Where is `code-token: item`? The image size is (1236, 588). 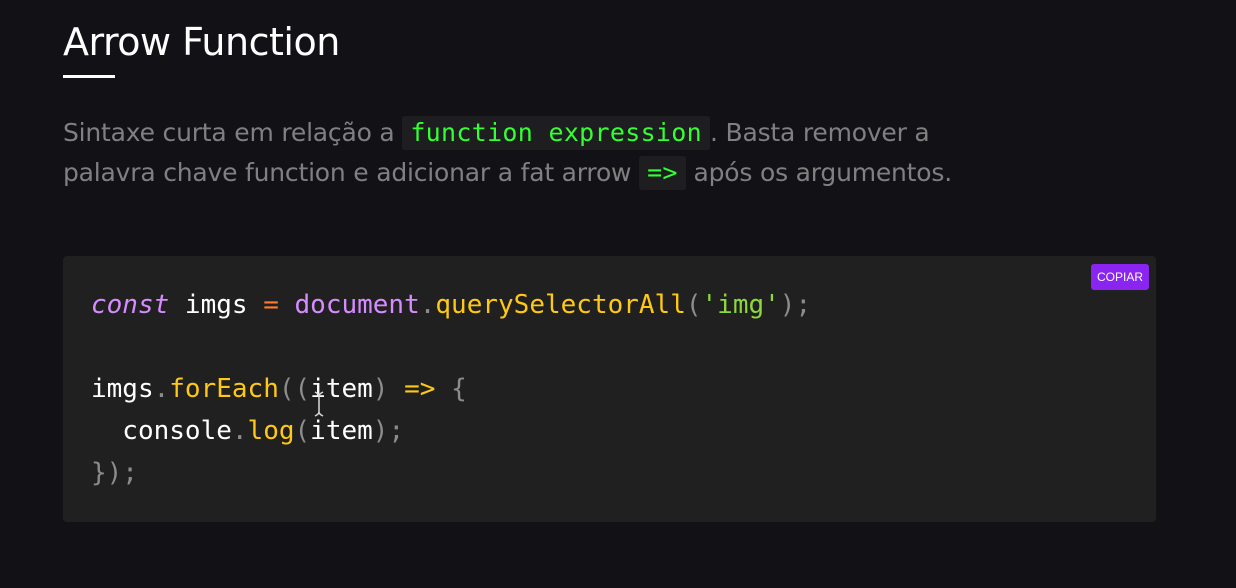 code-token: item is located at coordinates (341, 431).